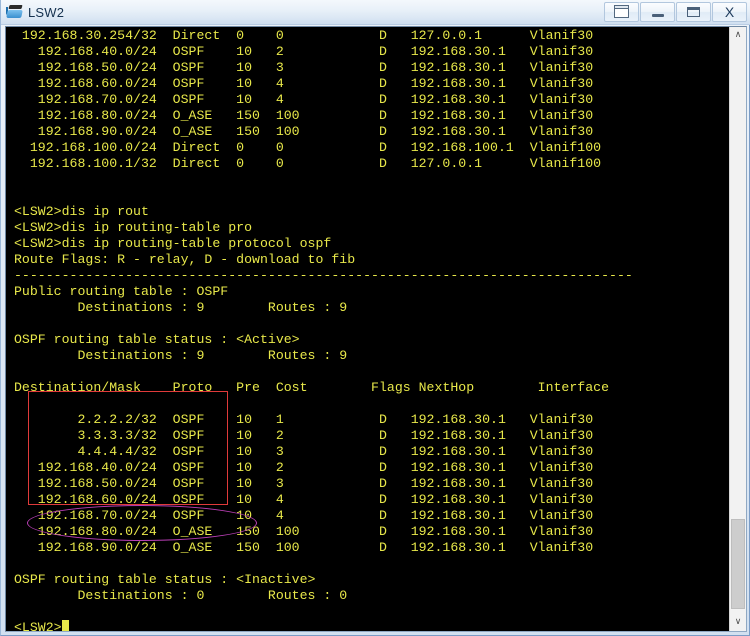 Image resolution: width=750 pixels, height=636 pixels. What do you see at coordinates (46, 12) in the screenshot?
I see `window-title: LSW2` at bounding box center [46, 12].